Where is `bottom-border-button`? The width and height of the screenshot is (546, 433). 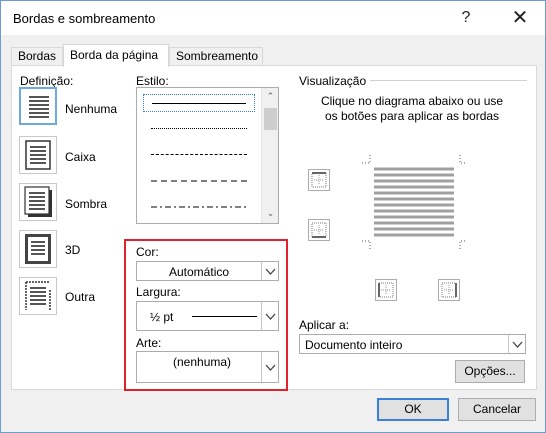
bottom-border-button is located at coordinates (319, 230).